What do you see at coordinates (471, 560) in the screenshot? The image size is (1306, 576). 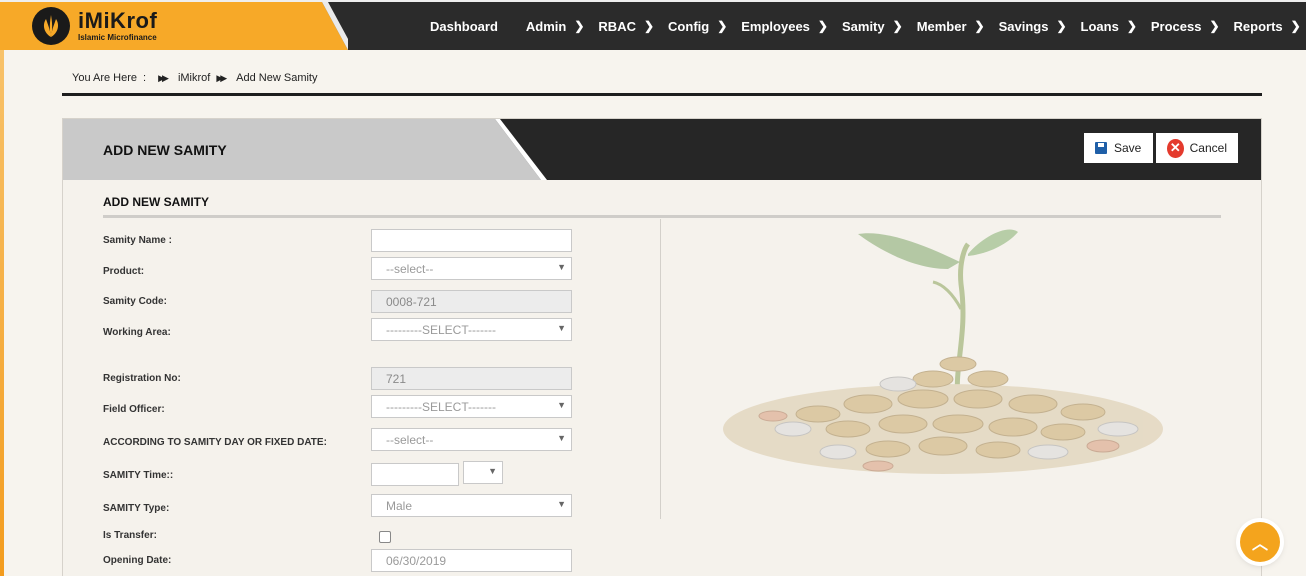 I see `opening-date-input: 06/30/2019` at bounding box center [471, 560].